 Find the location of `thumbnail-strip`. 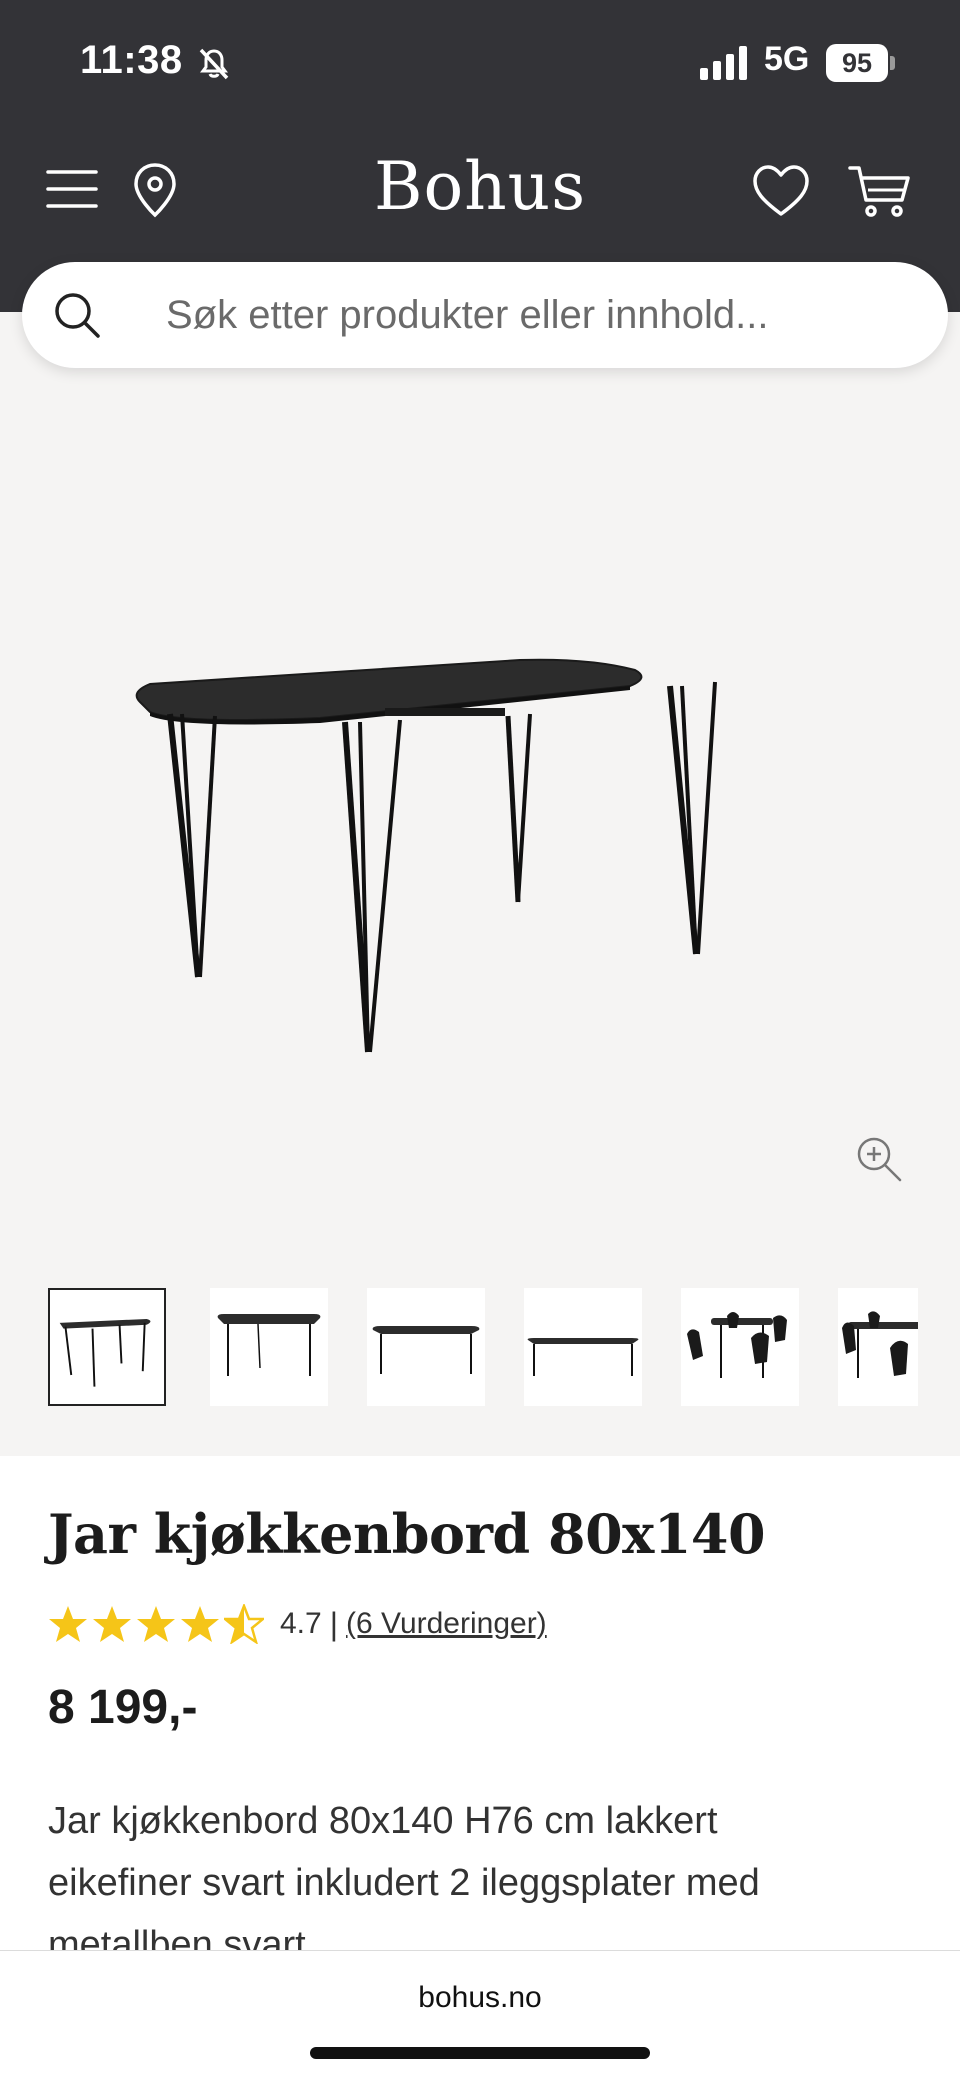

thumbnail-strip is located at coordinates (483, 1348).